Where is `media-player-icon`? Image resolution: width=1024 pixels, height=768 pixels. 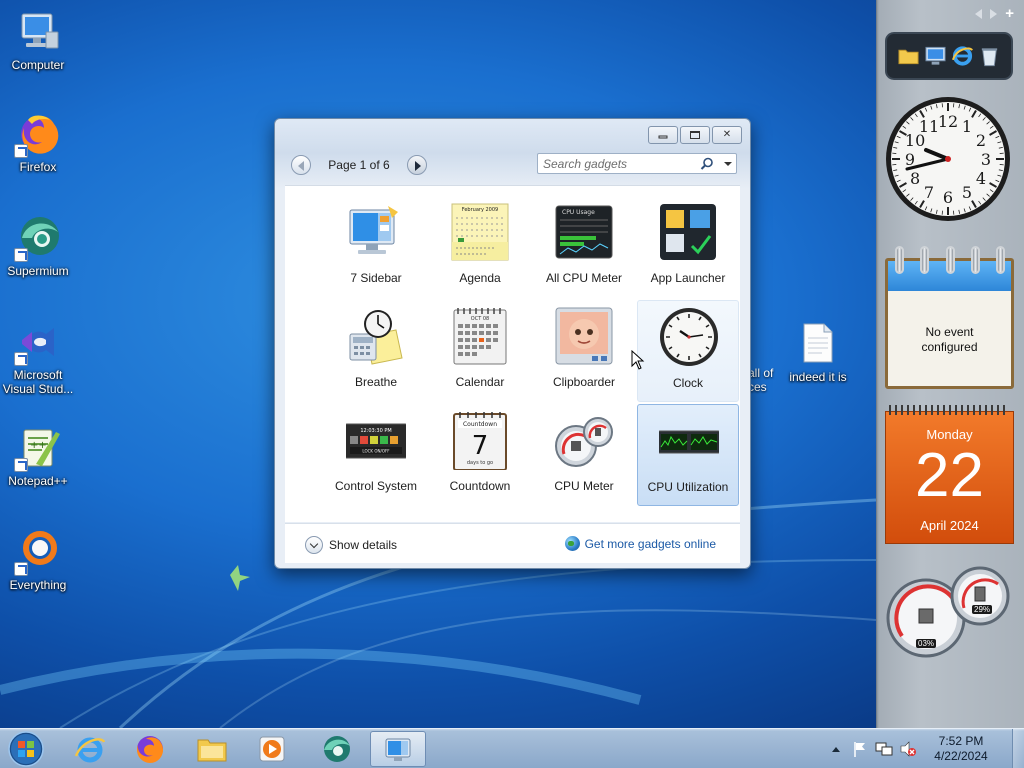 media-player-icon is located at coordinates (272, 749).